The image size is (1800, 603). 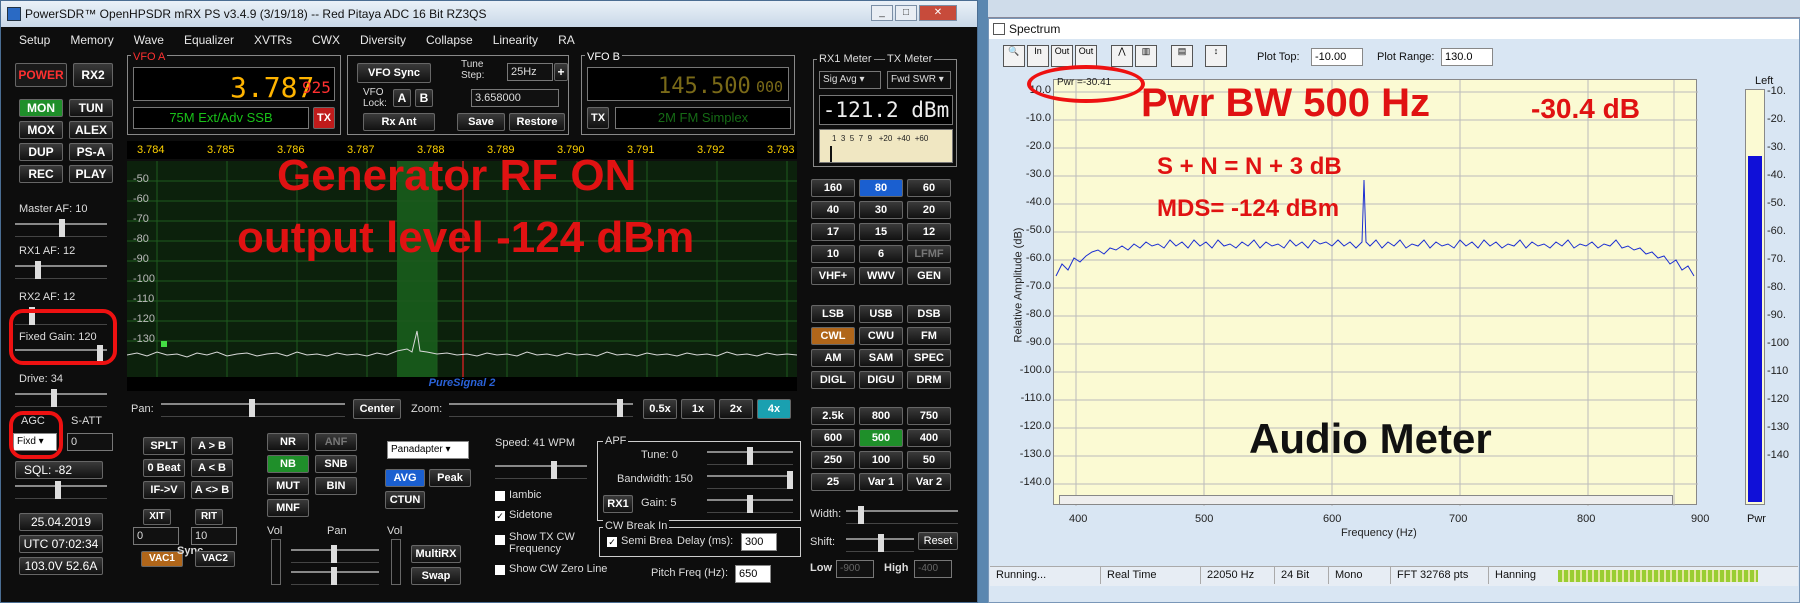 I want to click on rx1-af-slider, so click(x=61, y=270).